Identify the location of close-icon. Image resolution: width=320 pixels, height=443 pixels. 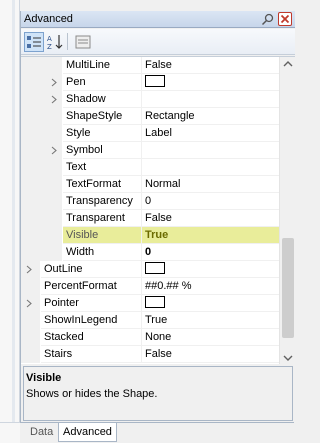
(285, 19).